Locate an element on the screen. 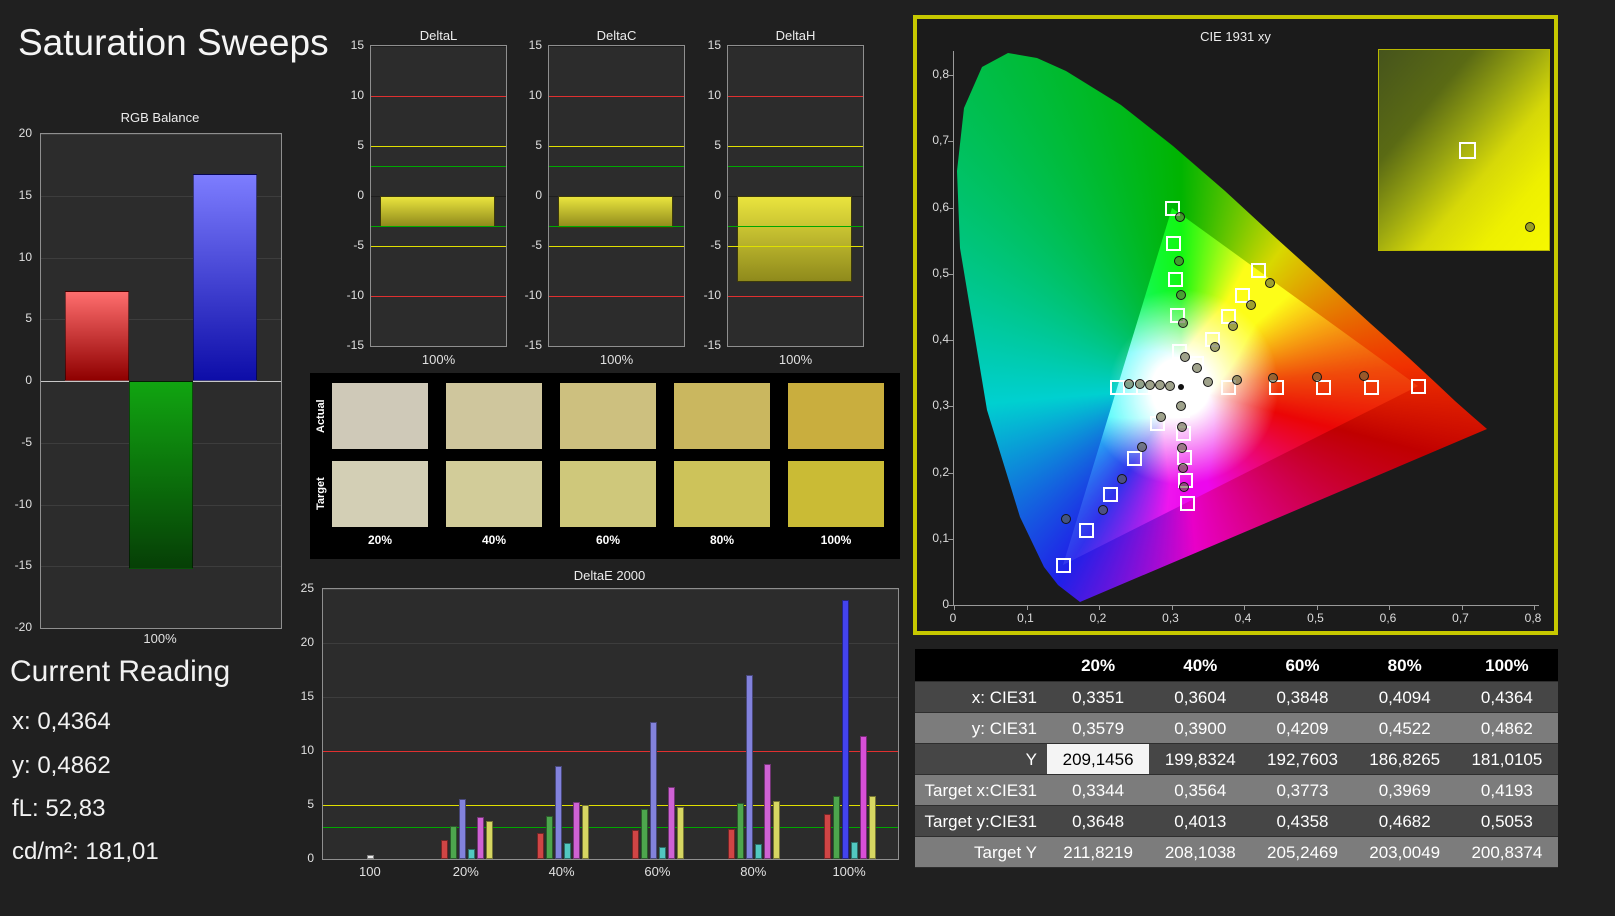 The image size is (1615, 916). y-axis-tick-label: -5 is located at coordinates (536, 245).